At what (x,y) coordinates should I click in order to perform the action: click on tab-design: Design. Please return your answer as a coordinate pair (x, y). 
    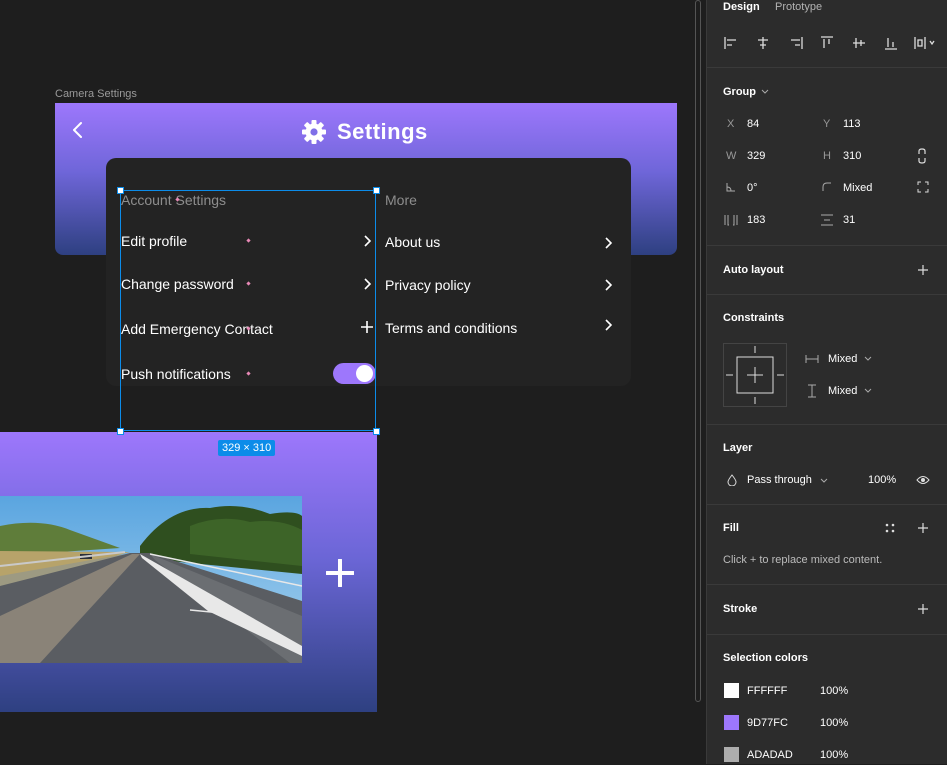
    Looking at the image, I should click on (741, 7).